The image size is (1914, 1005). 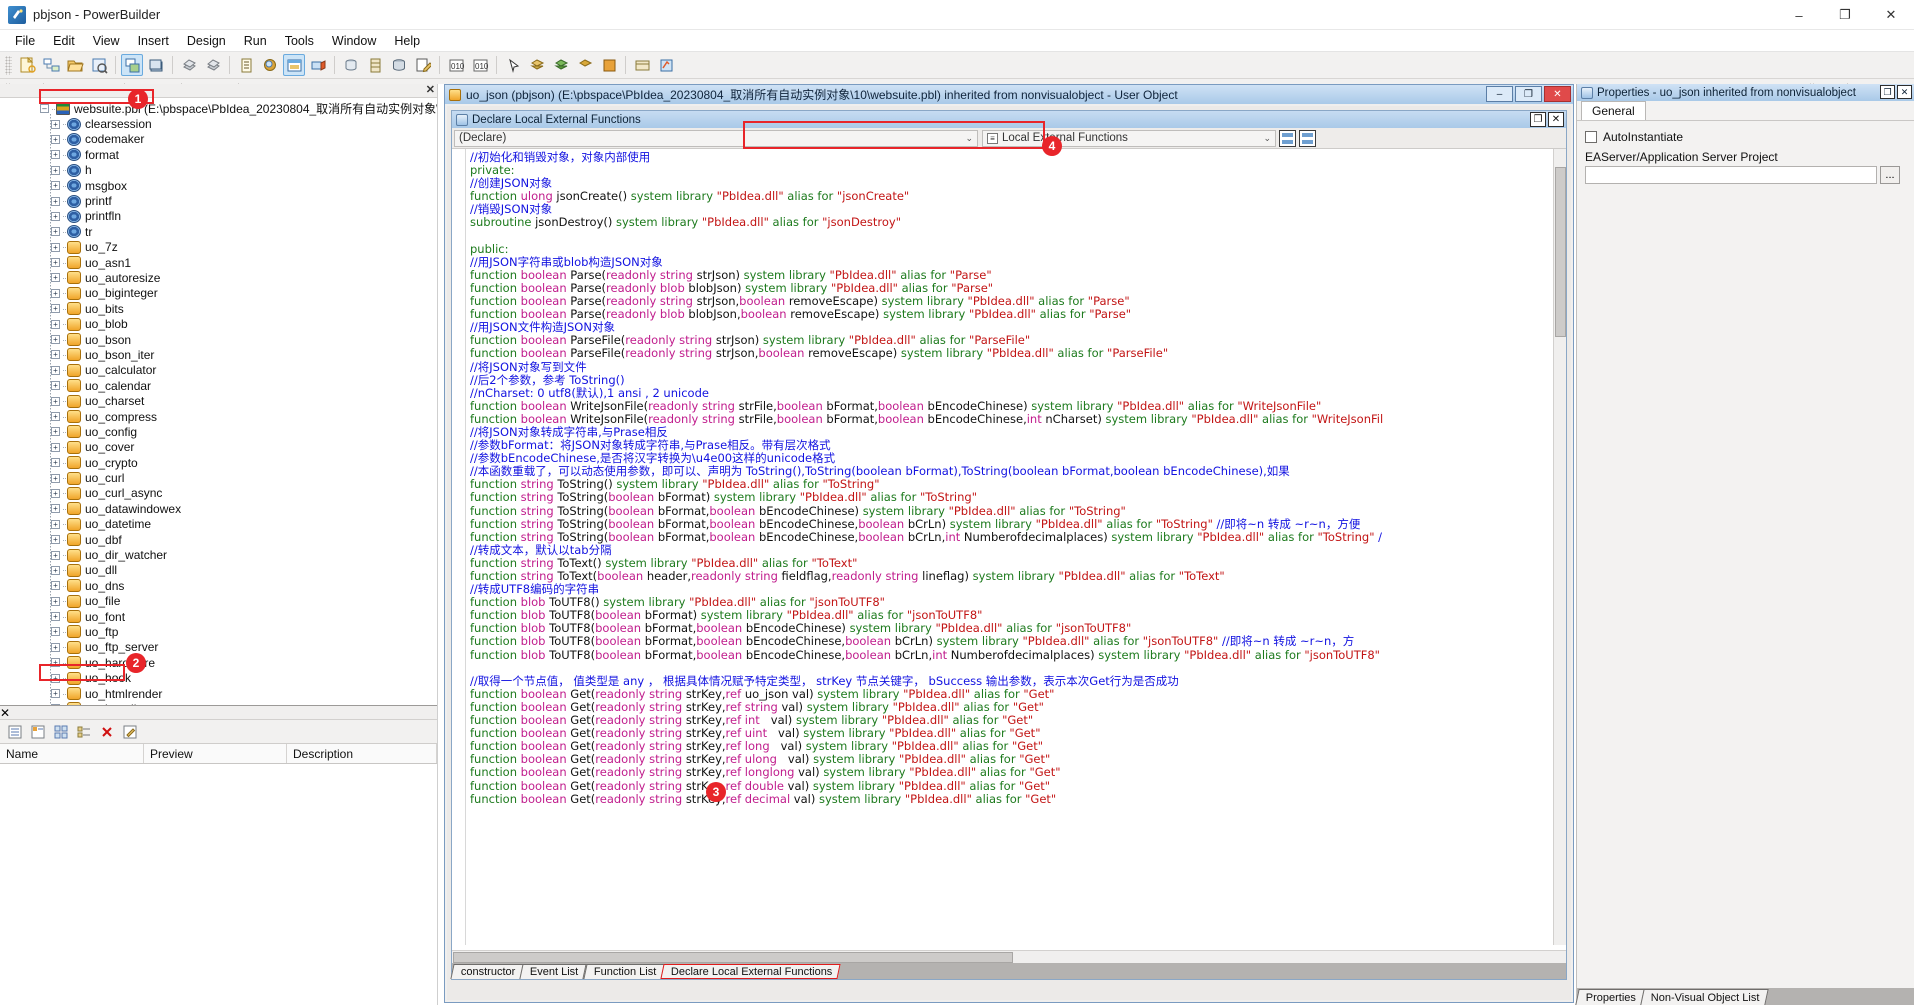 I want to click on code-horizontal-scroll-thumb, so click(x=733, y=957).